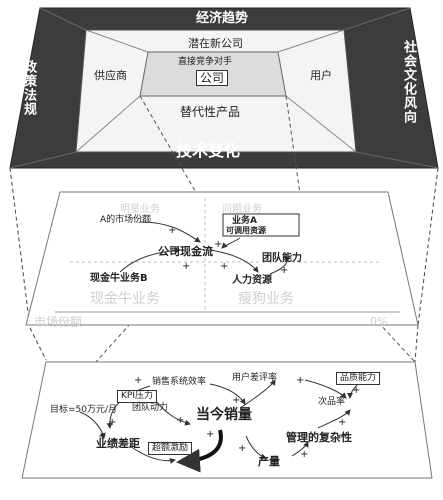 Image resolution: width=443 pixels, height=500 pixels. I want to click on label-star-business: 明星业务, so click(140, 209).